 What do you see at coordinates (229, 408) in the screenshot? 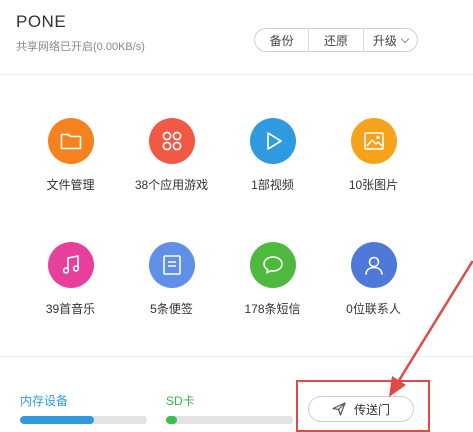
I see `sd-card-storage: SD卡` at bounding box center [229, 408].